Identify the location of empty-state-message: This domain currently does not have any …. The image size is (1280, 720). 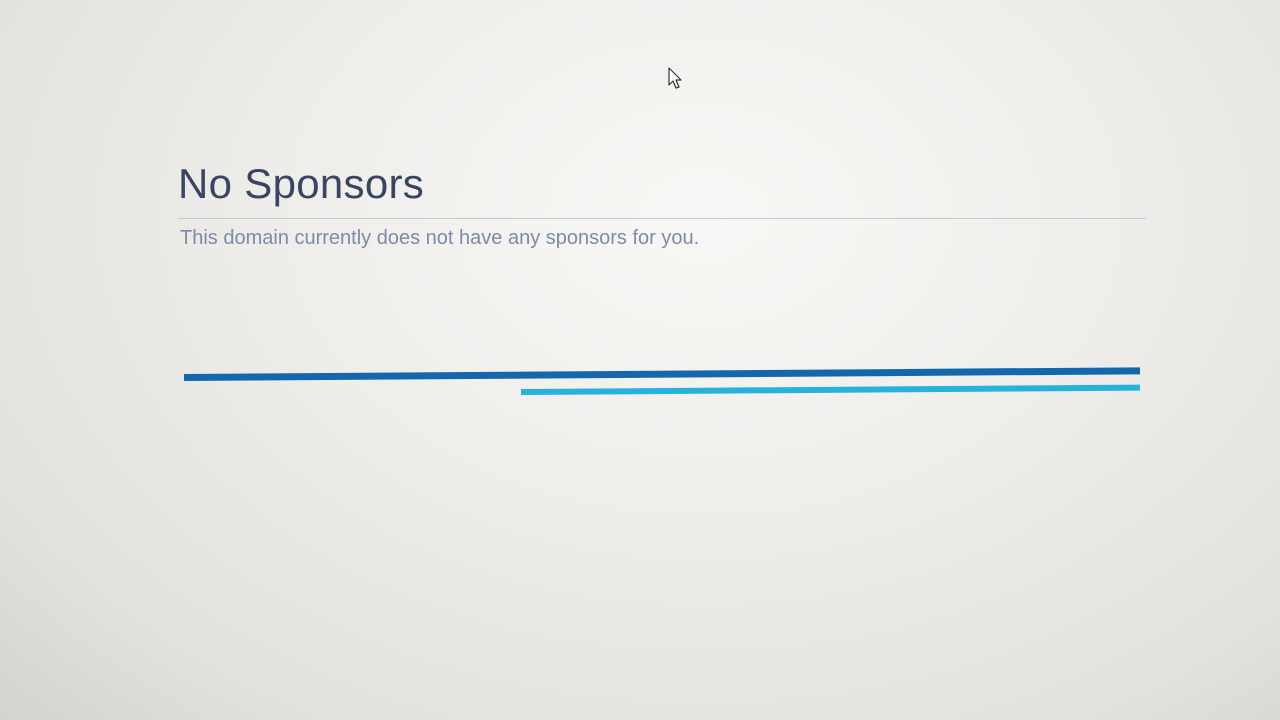
(440, 238).